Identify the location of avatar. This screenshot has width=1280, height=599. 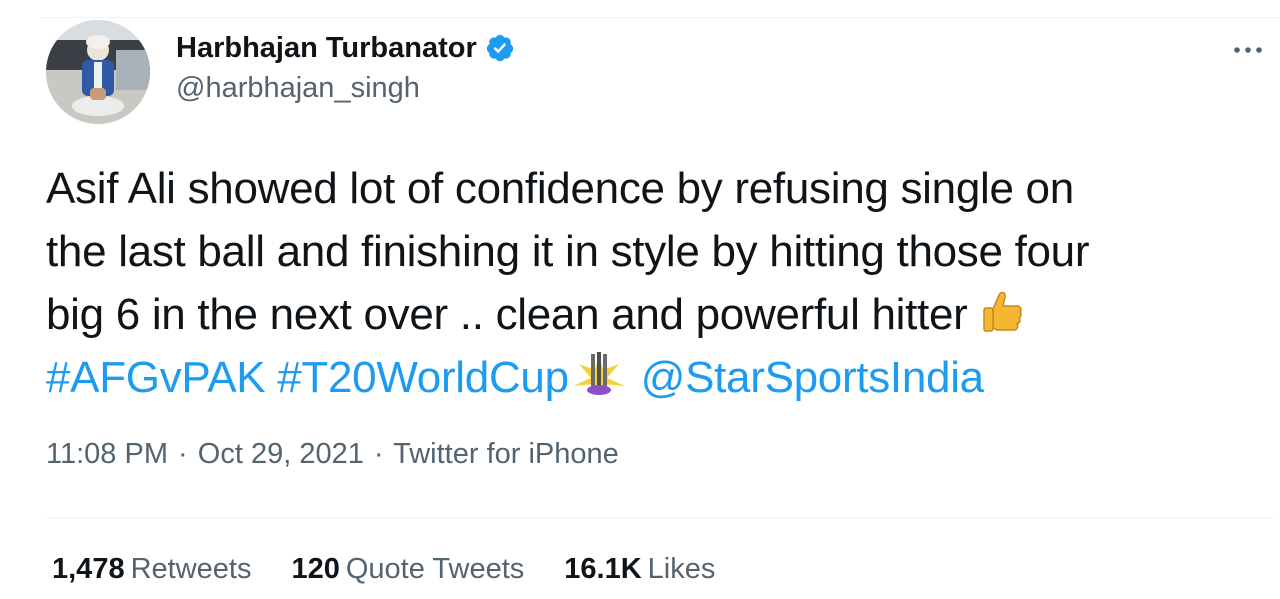
(98, 72).